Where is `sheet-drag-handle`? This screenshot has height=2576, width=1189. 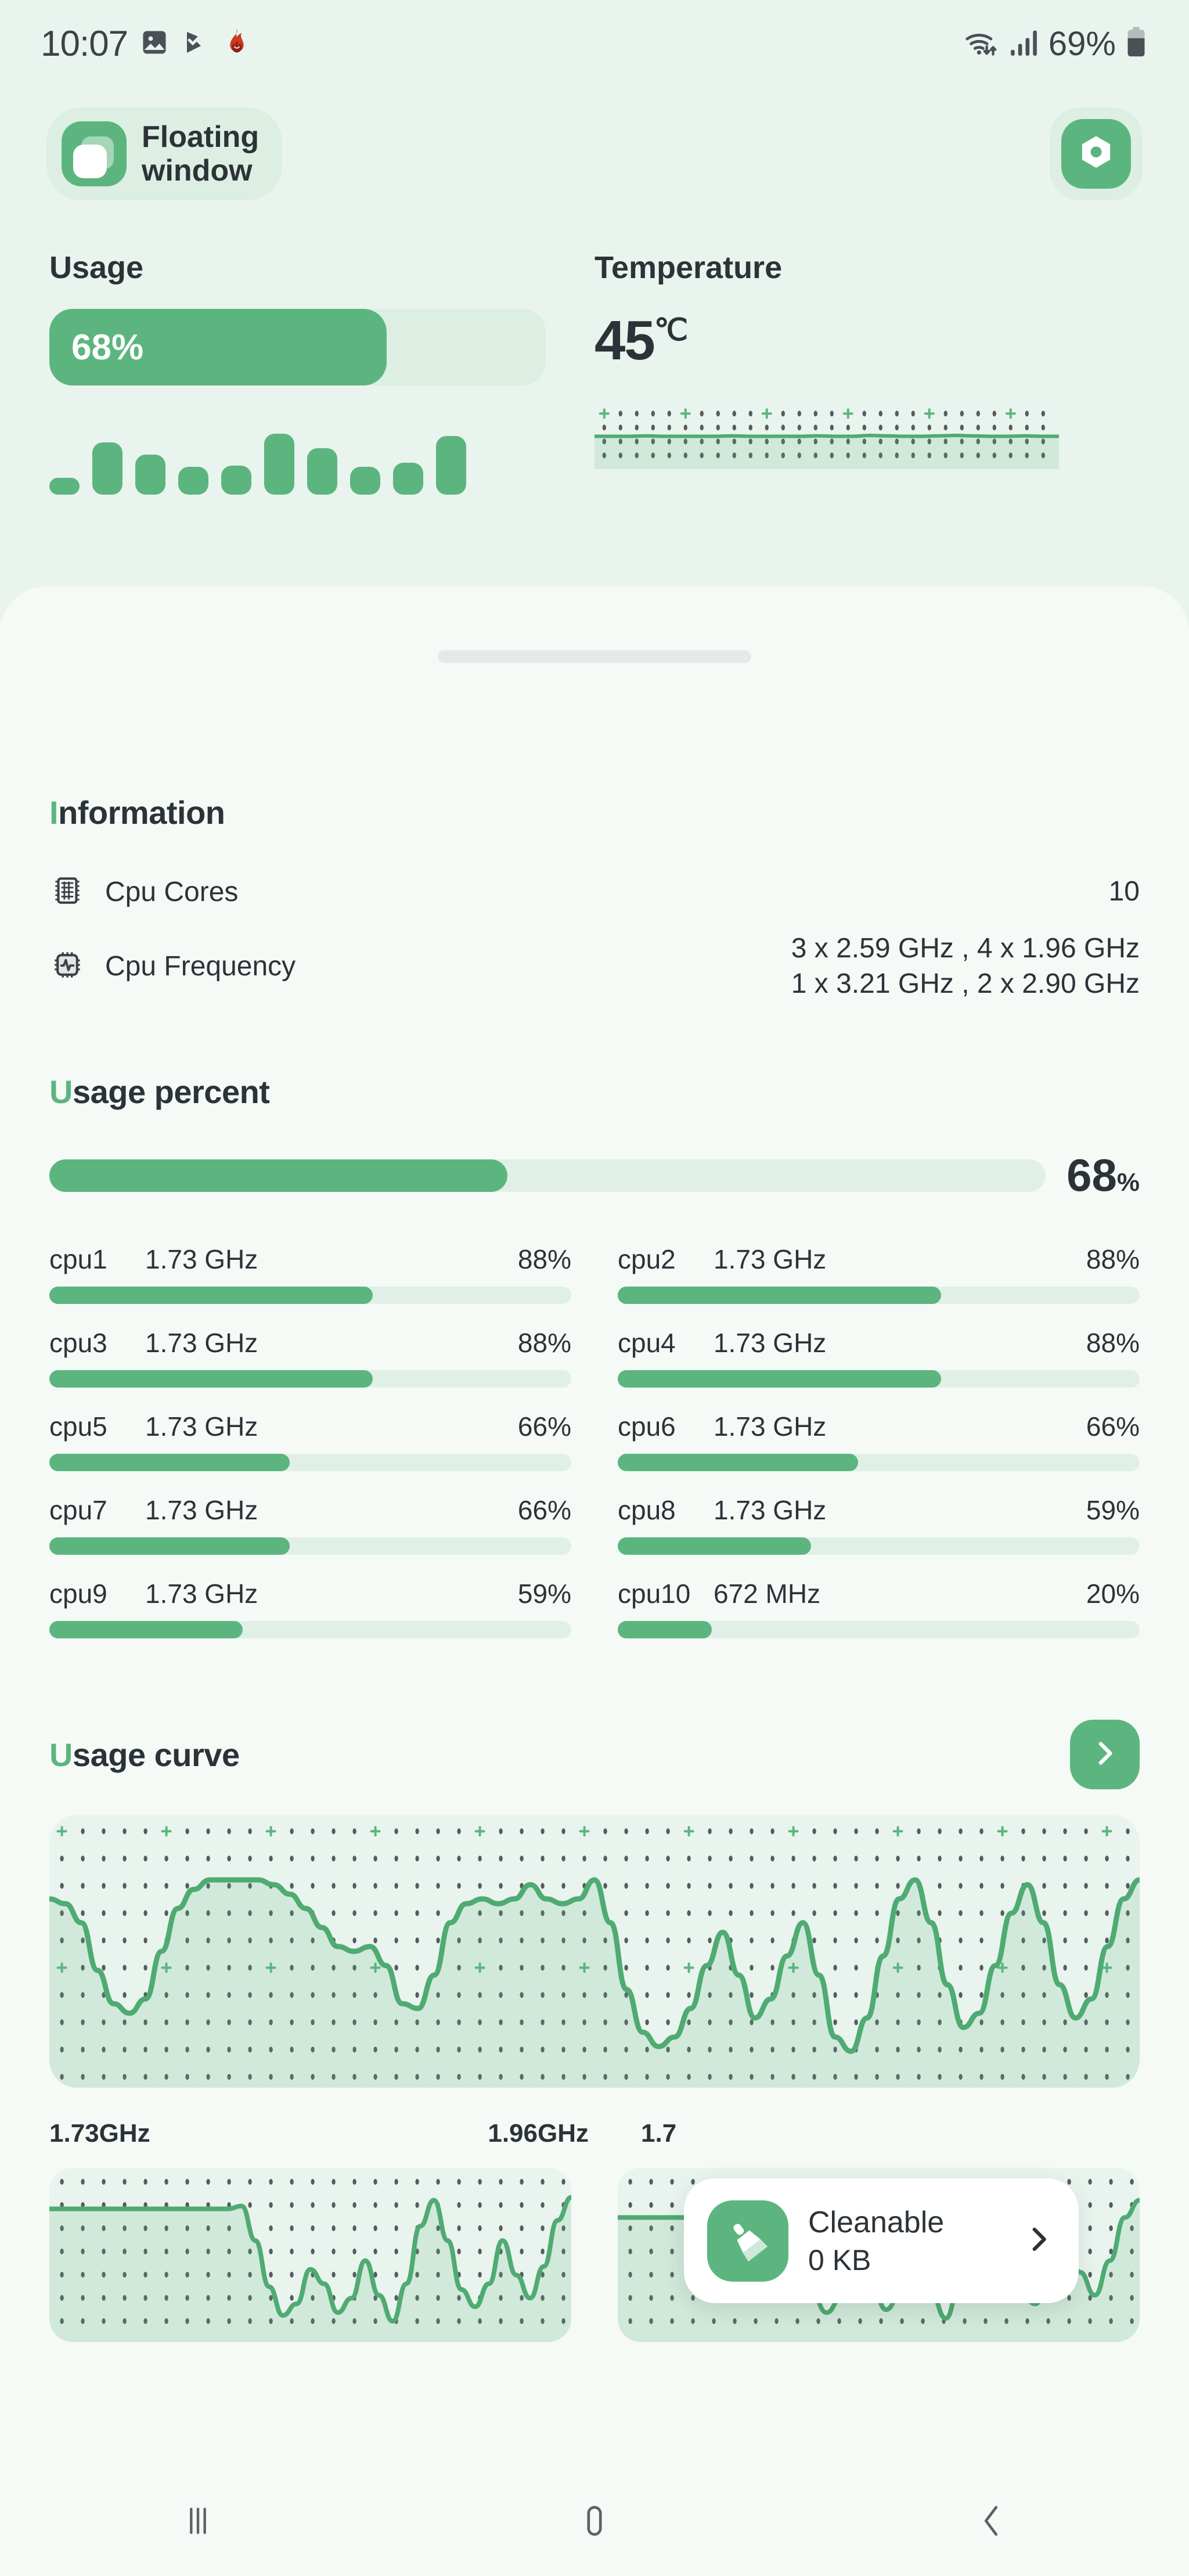 sheet-drag-handle is located at coordinates (594, 656).